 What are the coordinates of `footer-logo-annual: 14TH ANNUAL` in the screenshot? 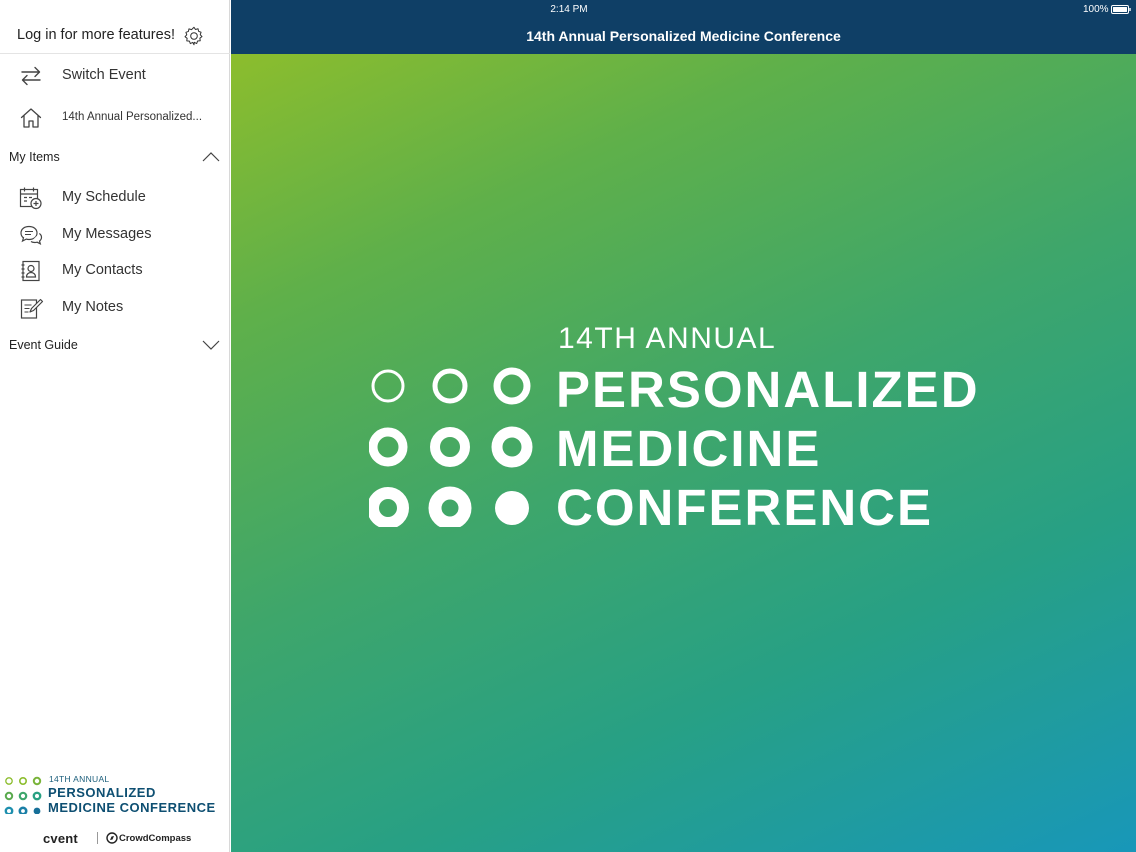 It's located at (79, 779).